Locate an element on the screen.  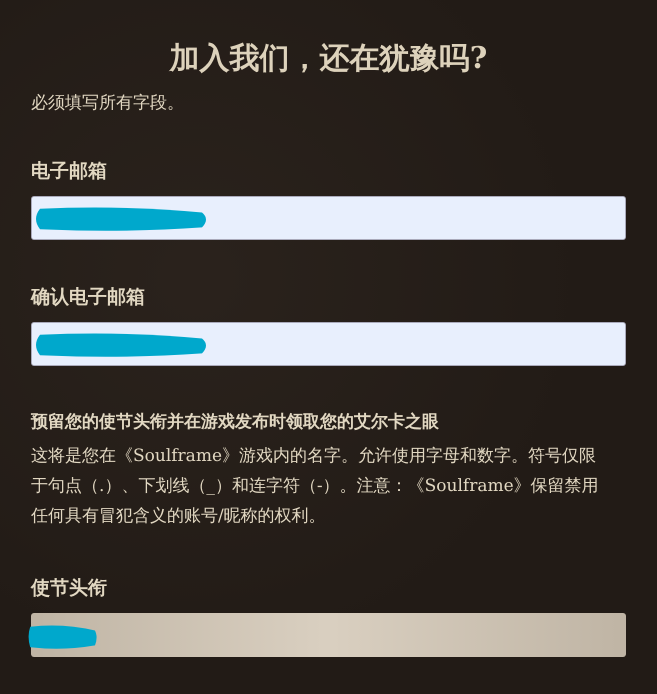
section-heading: 预留您的使节头衔并在游戏发布时领取您的艾尔卡之眼 is located at coordinates (235, 422).